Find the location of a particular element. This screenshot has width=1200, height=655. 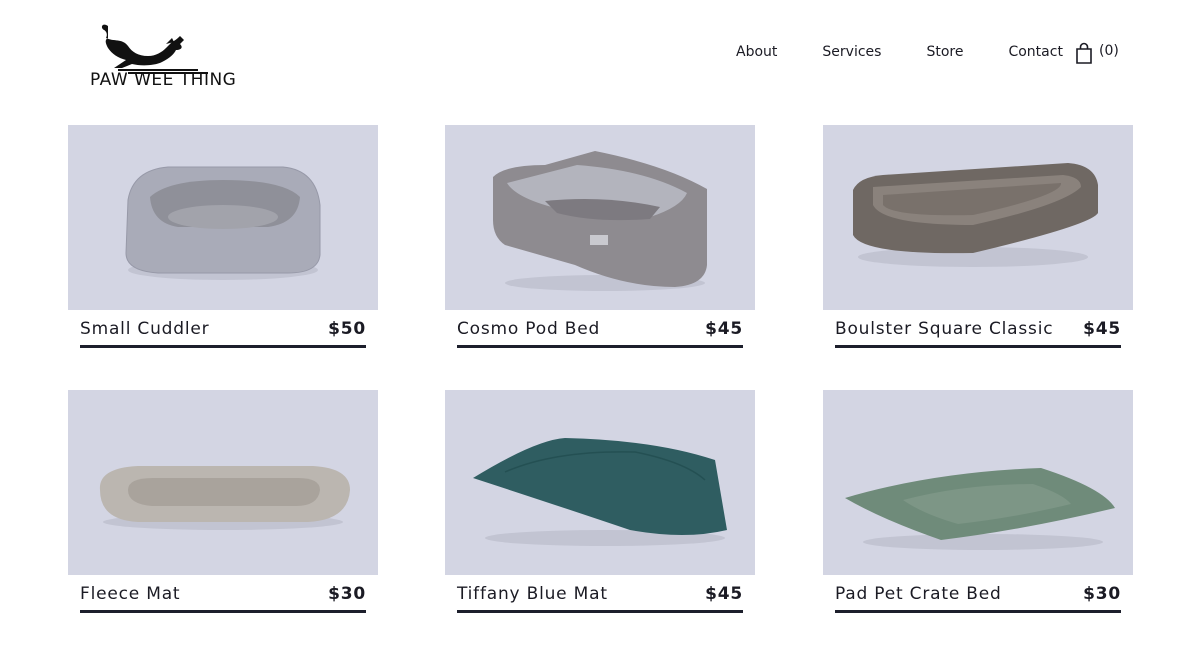

product-card: Boulster Square Classic $45 is located at coordinates (978, 236).